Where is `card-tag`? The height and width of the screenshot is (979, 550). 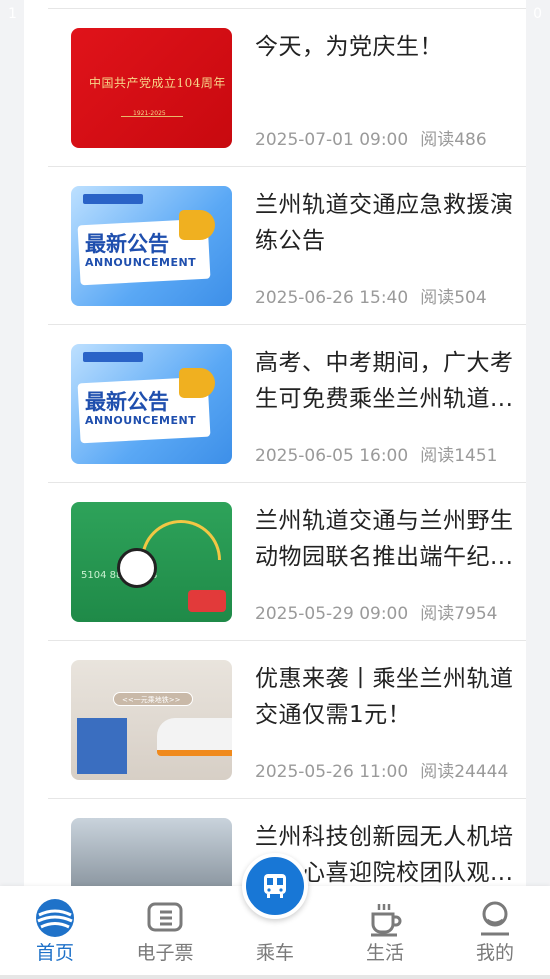 card-tag is located at coordinates (207, 601).